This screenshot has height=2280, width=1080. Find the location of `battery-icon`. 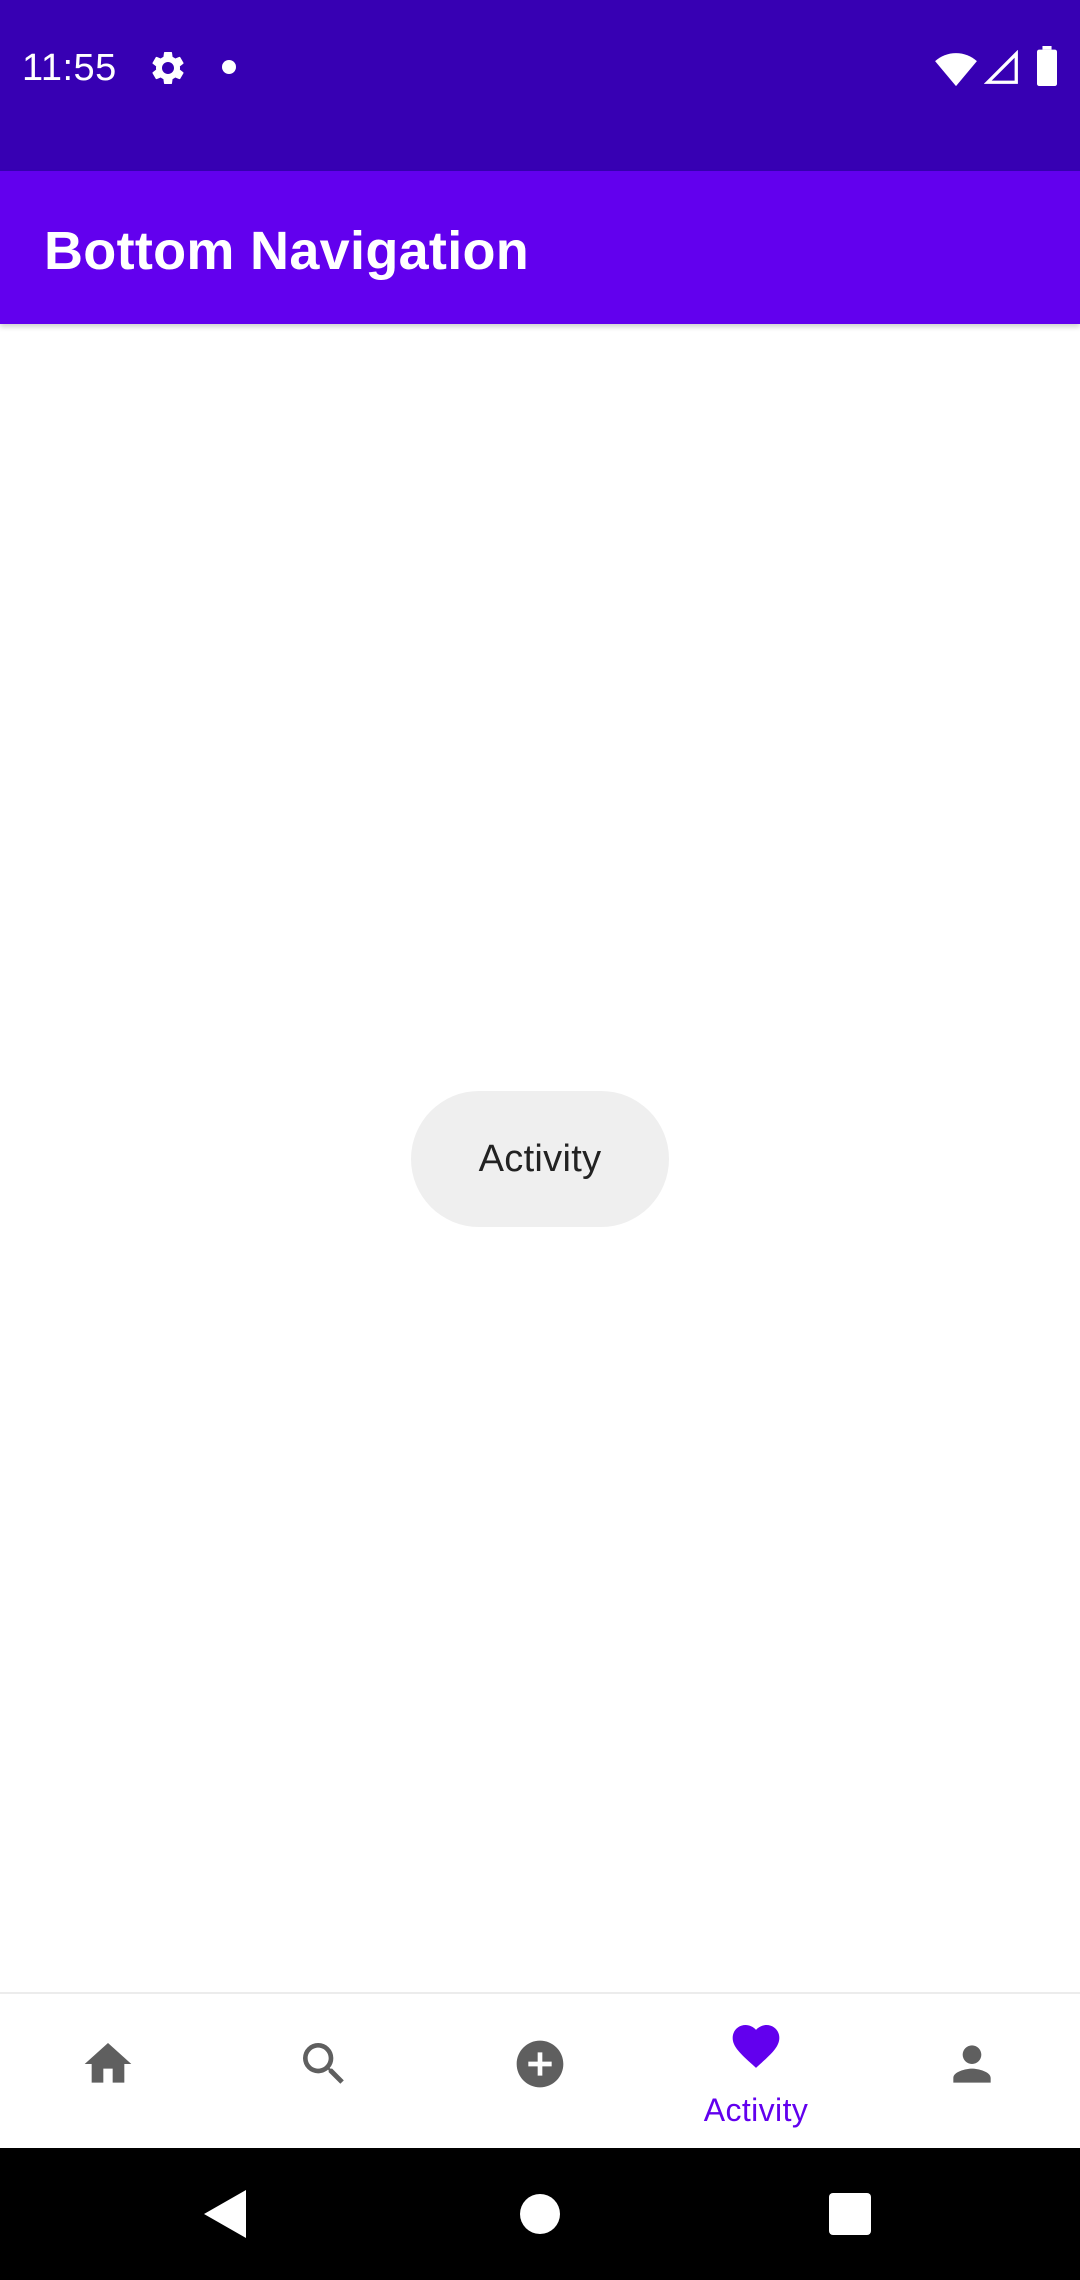

battery-icon is located at coordinates (1047, 66).